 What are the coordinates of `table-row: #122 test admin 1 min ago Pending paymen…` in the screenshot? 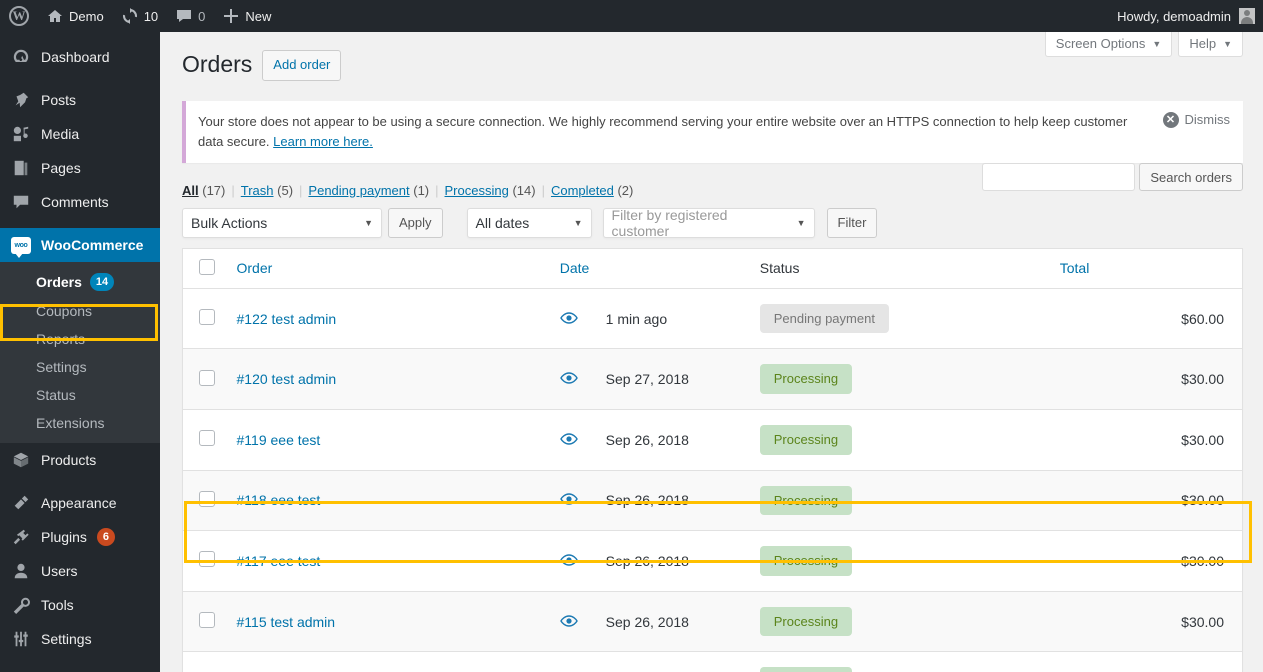 It's located at (712, 318).